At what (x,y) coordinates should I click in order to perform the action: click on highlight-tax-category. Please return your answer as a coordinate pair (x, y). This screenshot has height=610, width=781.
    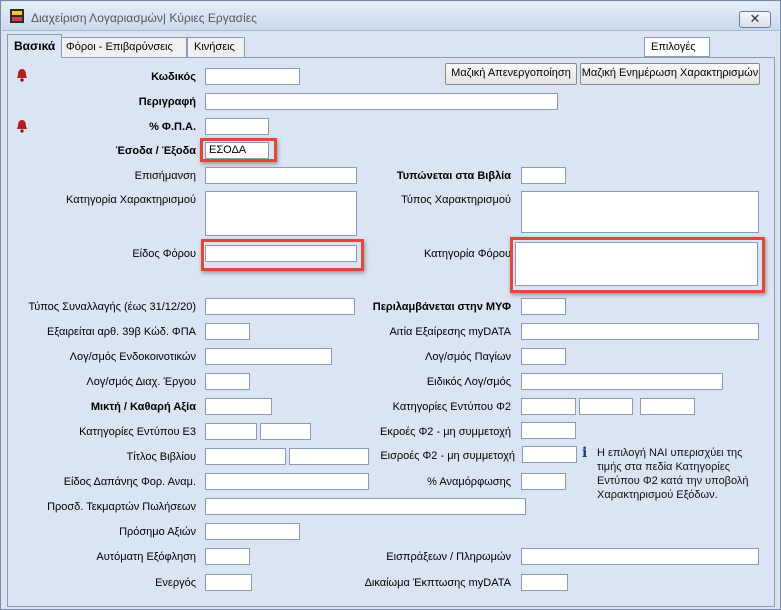
    Looking at the image, I should click on (637, 265).